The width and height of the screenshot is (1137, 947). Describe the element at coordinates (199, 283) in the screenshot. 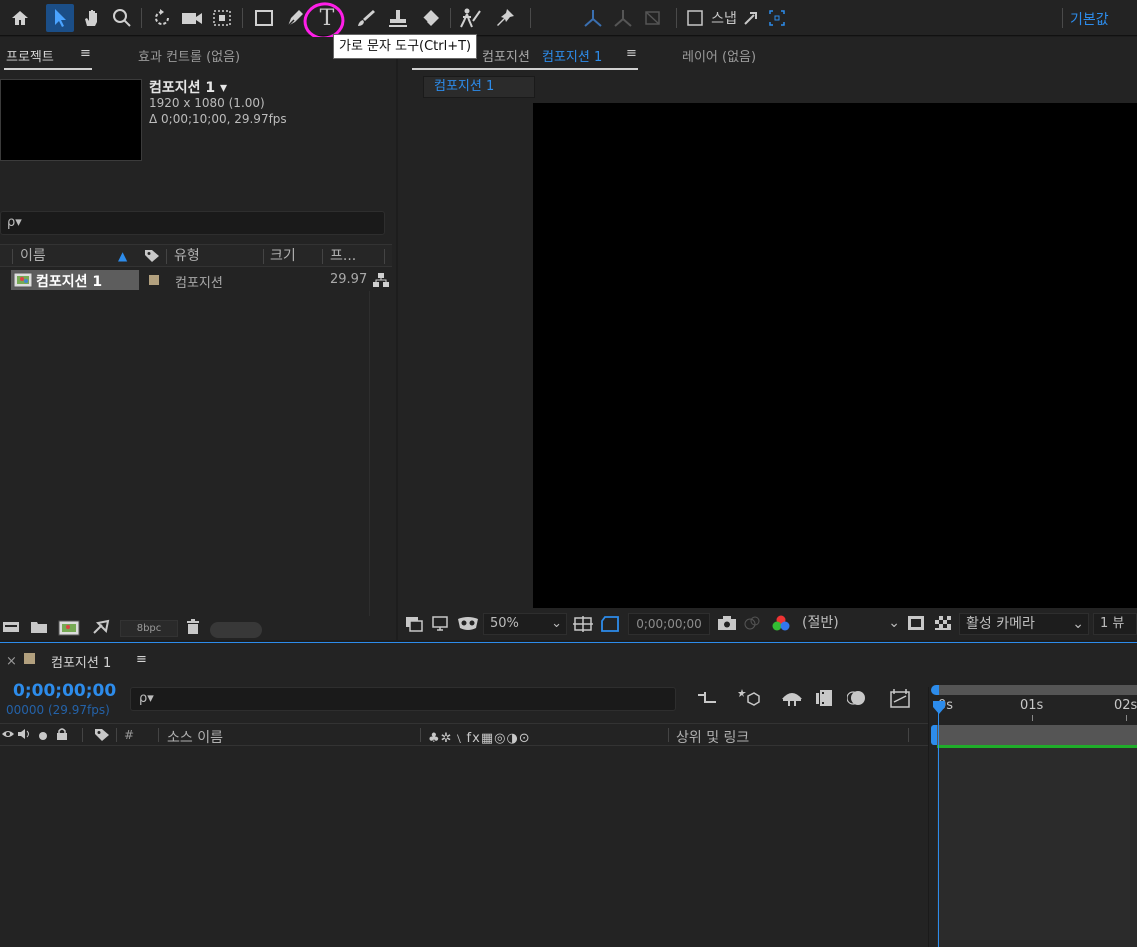

I see `row-type: 컴포지션` at that location.